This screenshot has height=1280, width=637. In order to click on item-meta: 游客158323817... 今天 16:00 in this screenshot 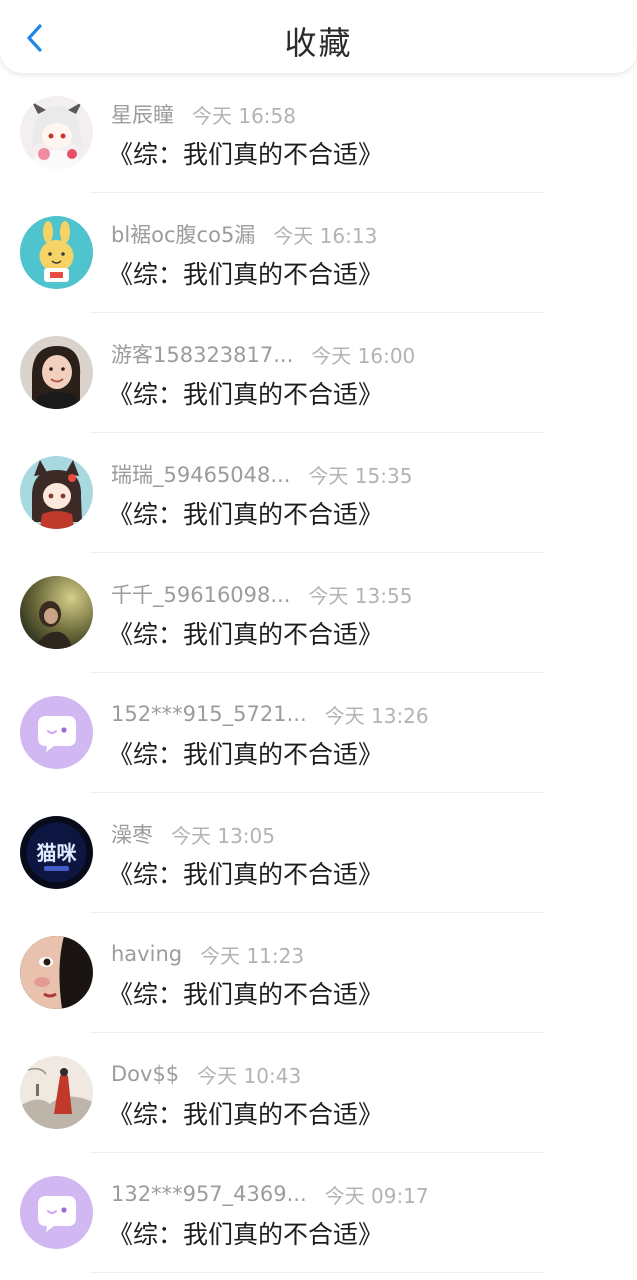, I will do `click(263, 354)`.